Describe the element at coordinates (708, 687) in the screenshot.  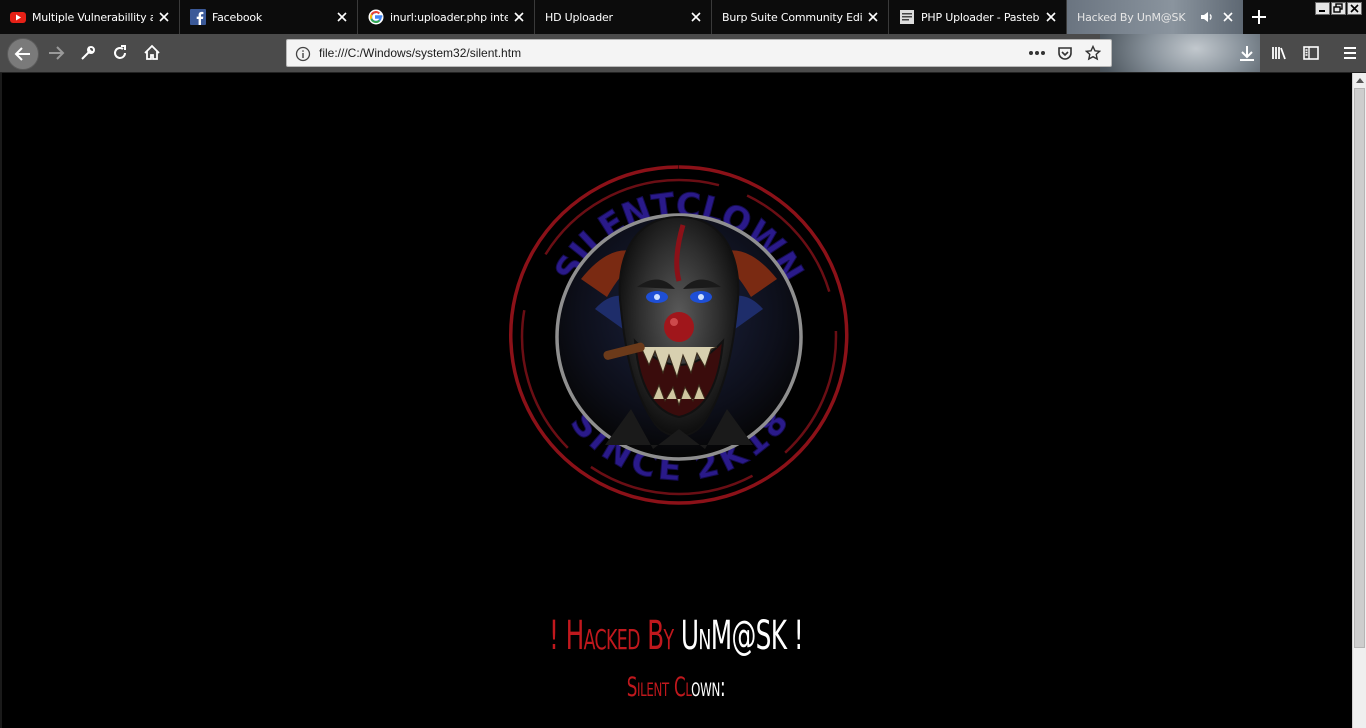
I see `team-name-white: own:` at that location.